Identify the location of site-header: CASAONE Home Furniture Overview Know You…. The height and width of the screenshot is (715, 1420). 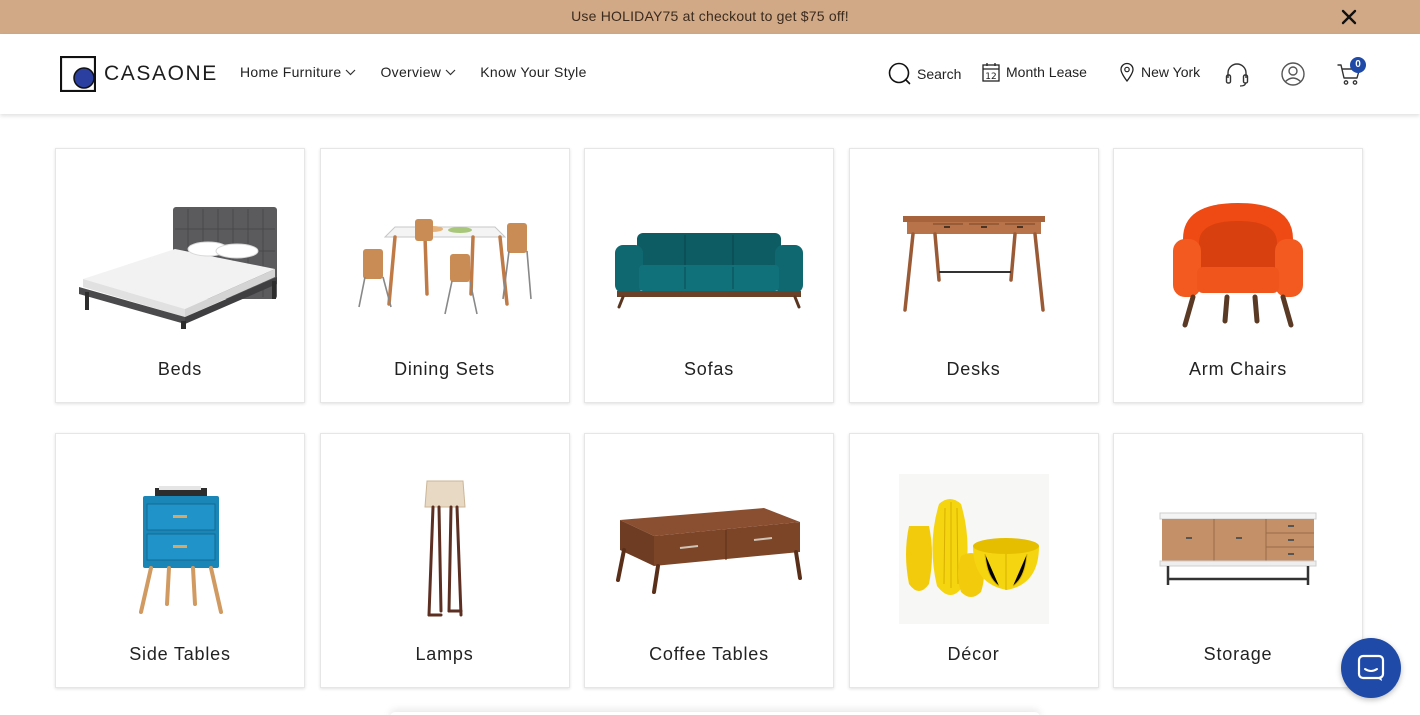
(710, 74).